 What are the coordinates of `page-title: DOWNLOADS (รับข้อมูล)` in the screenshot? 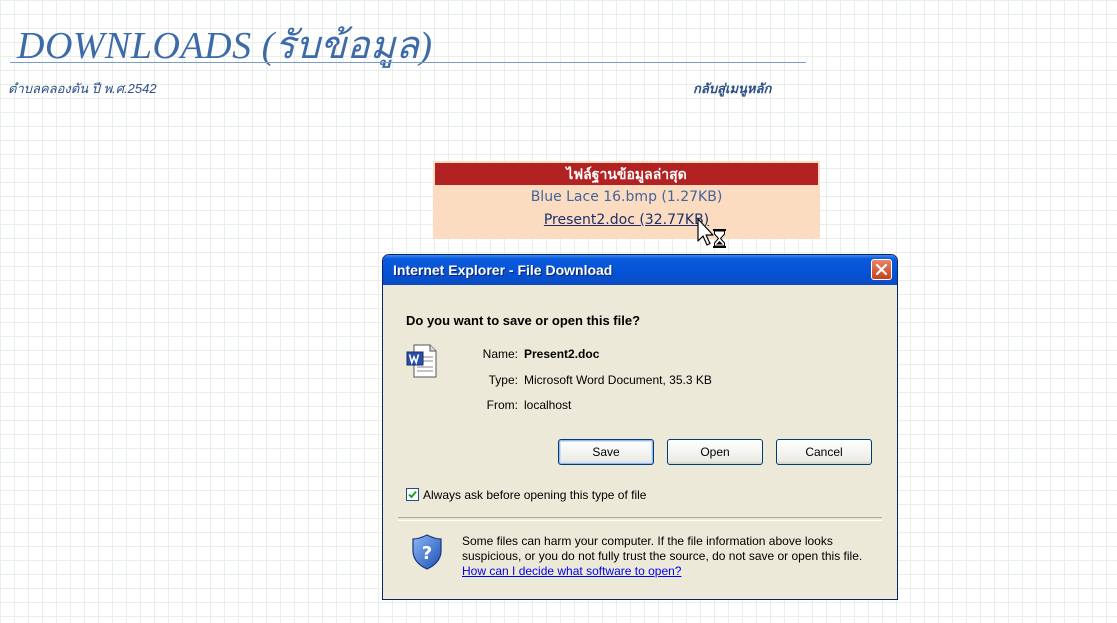 It's located at (225, 46).